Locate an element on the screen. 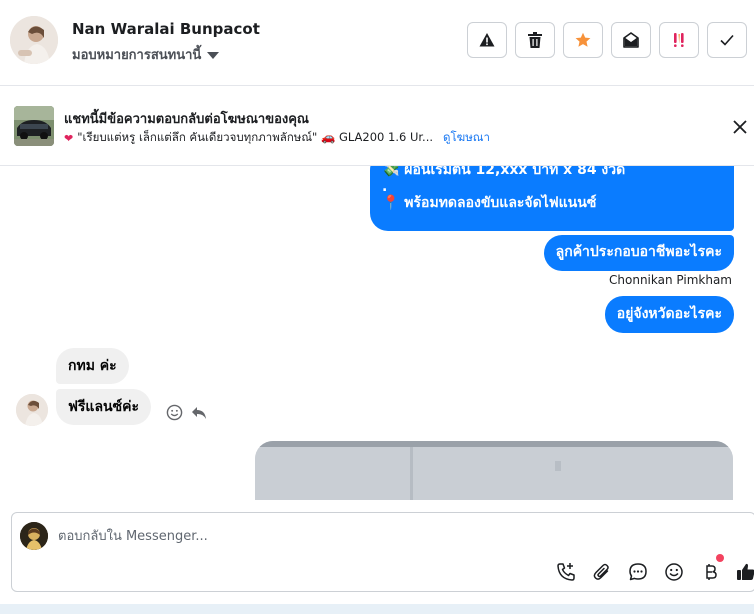 This screenshot has width=754, height=614. contact-name: Nan Waralai Bunpacot is located at coordinates (166, 29).